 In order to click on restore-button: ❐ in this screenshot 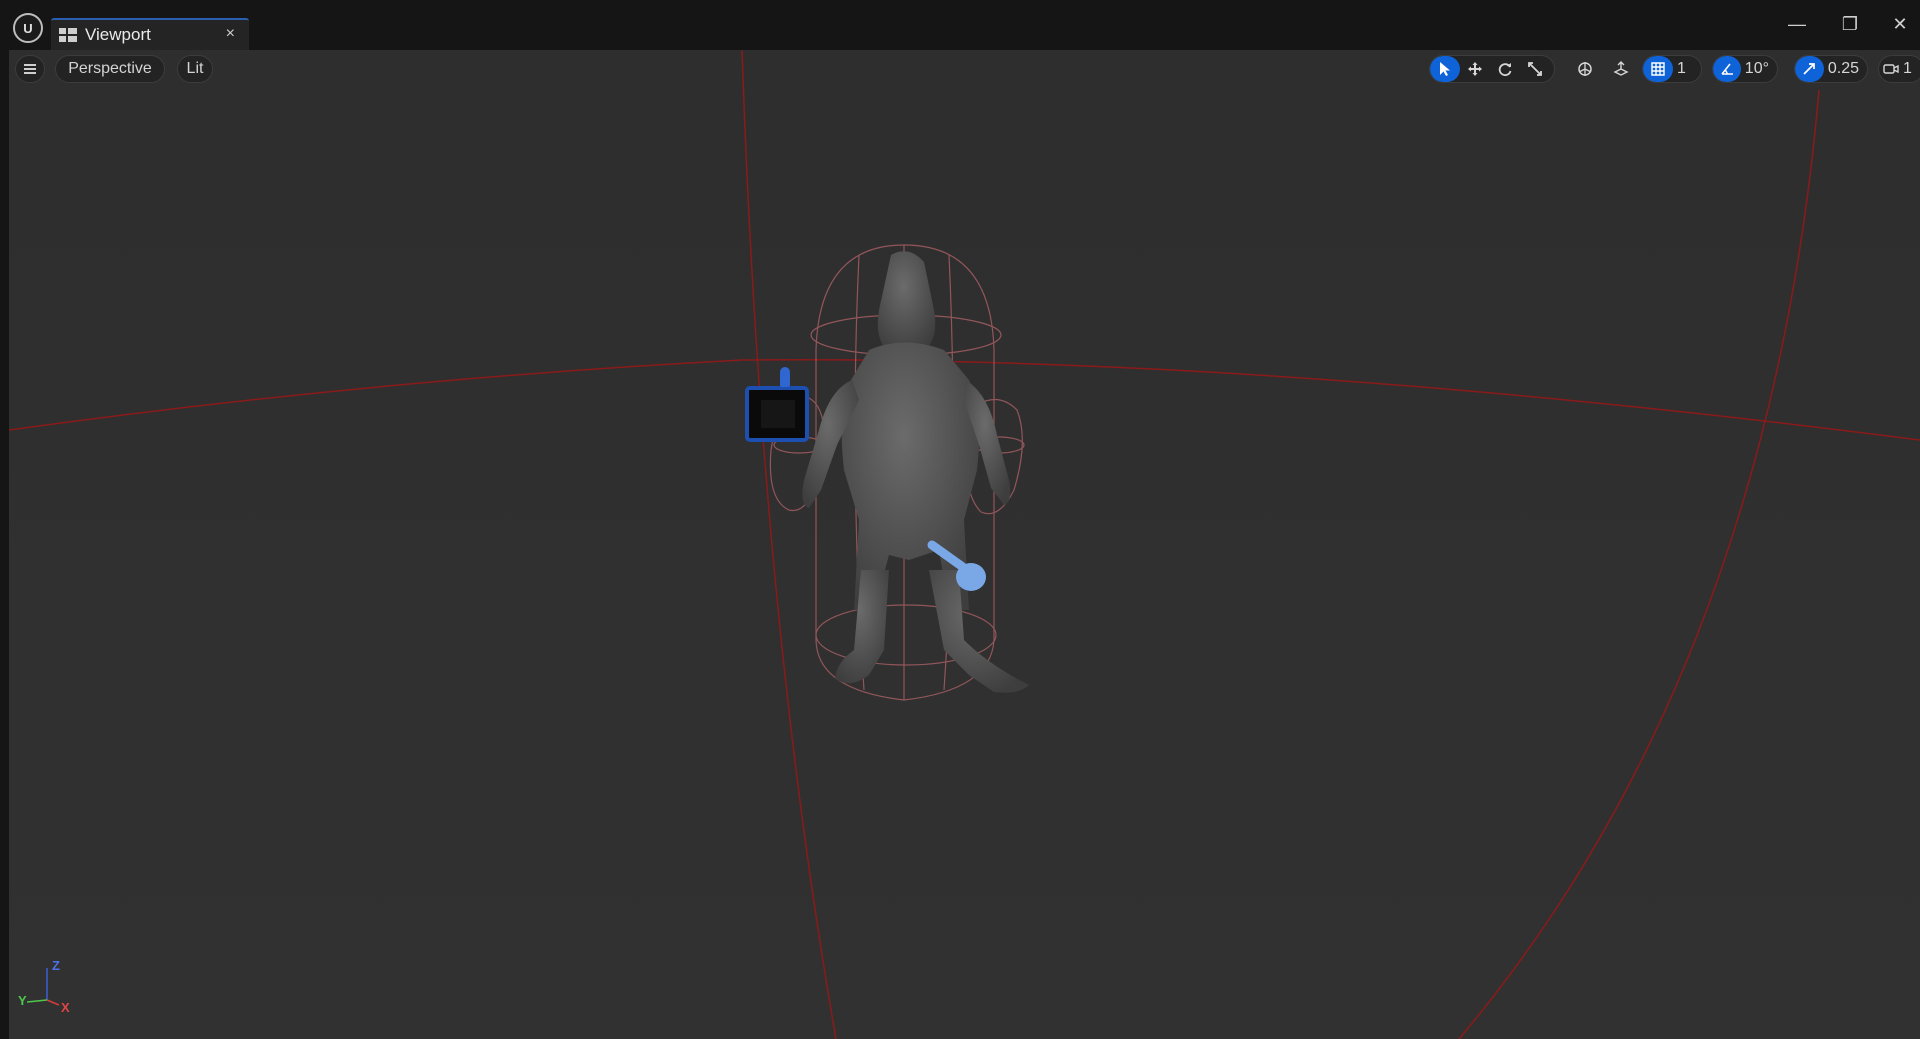, I will do `click(1850, 24)`.